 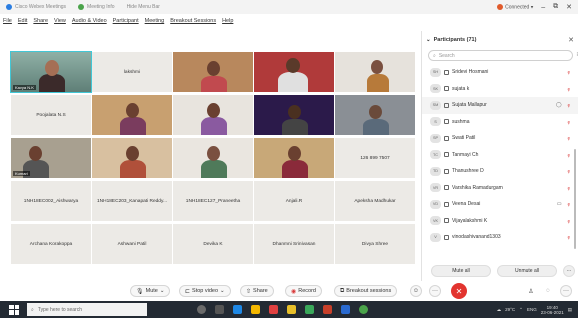 I want to click on menu-share: Share, so click(x=40, y=21).